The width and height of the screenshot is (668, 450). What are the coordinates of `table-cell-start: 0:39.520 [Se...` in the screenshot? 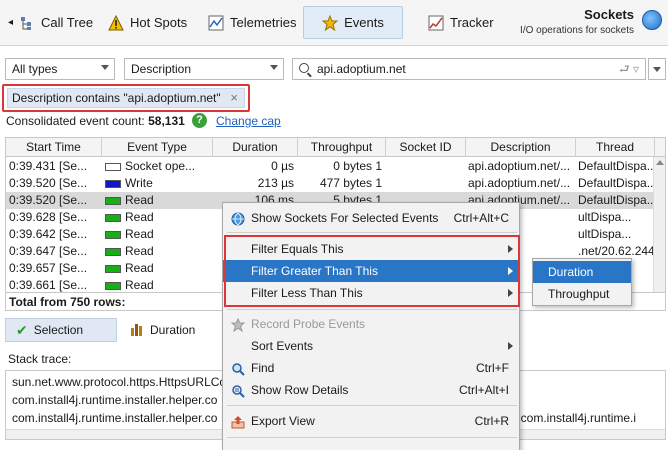 It's located at (48, 200).